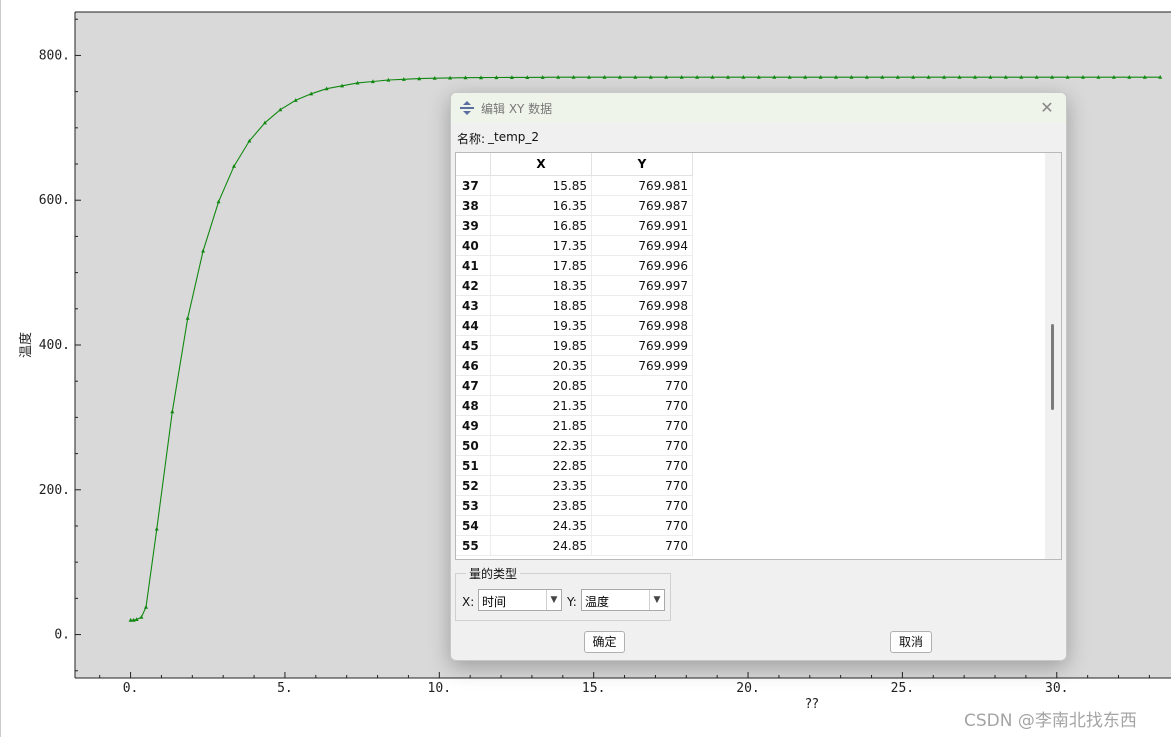 The height and width of the screenshot is (737, 1171). What do you see at coordinates (597, 602) in the screenshot?
I see `y-type-value: 温度` at bounding box center [597, 602].